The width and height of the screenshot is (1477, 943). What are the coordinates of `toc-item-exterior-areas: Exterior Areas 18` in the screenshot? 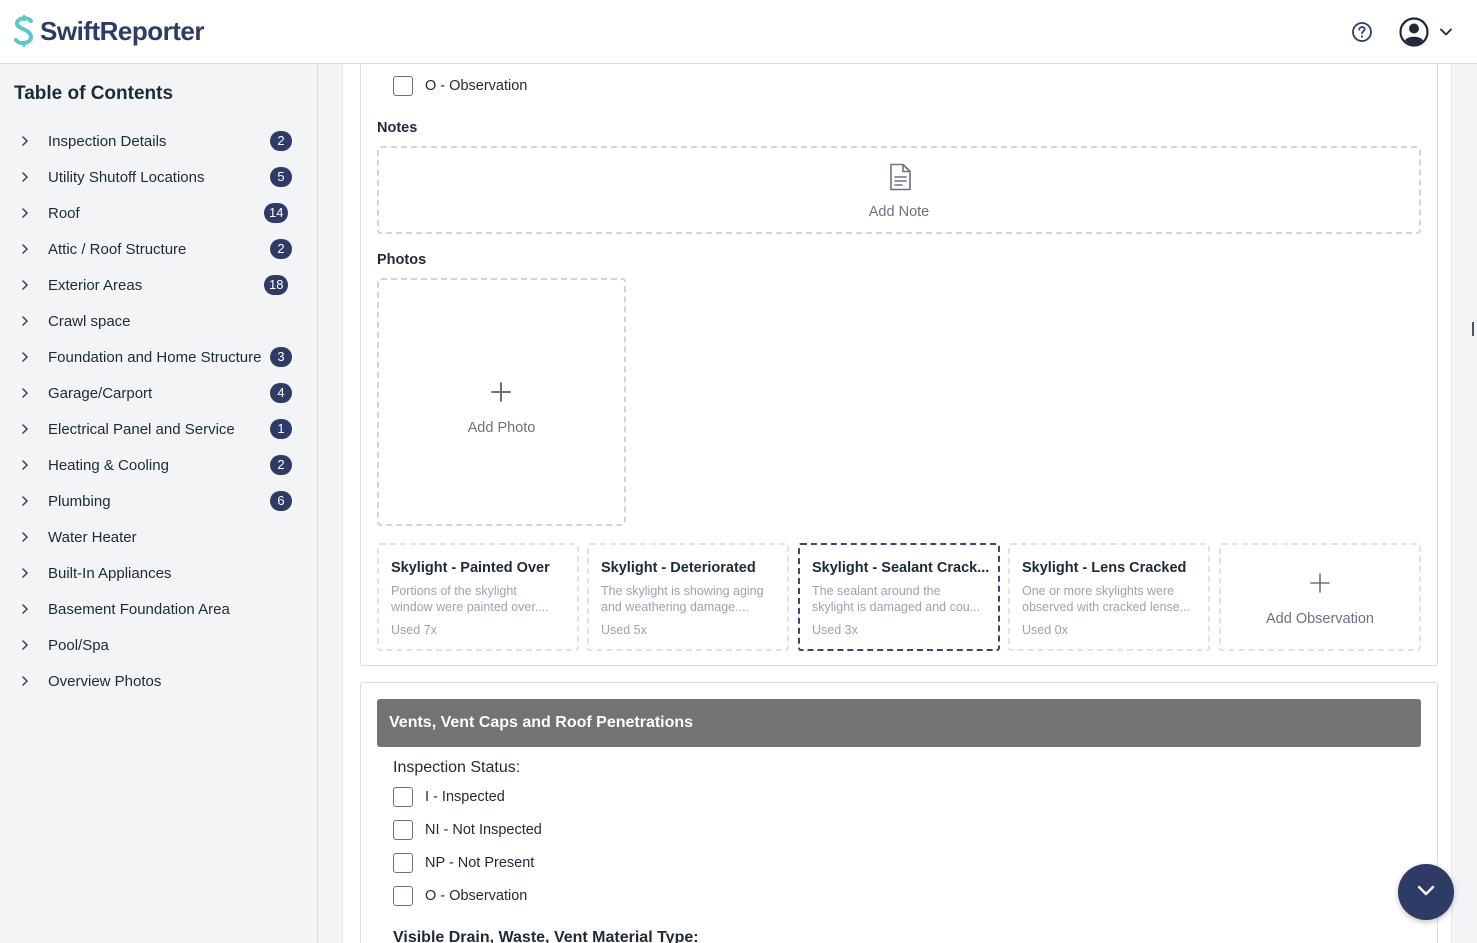 It's located at (159, 285).